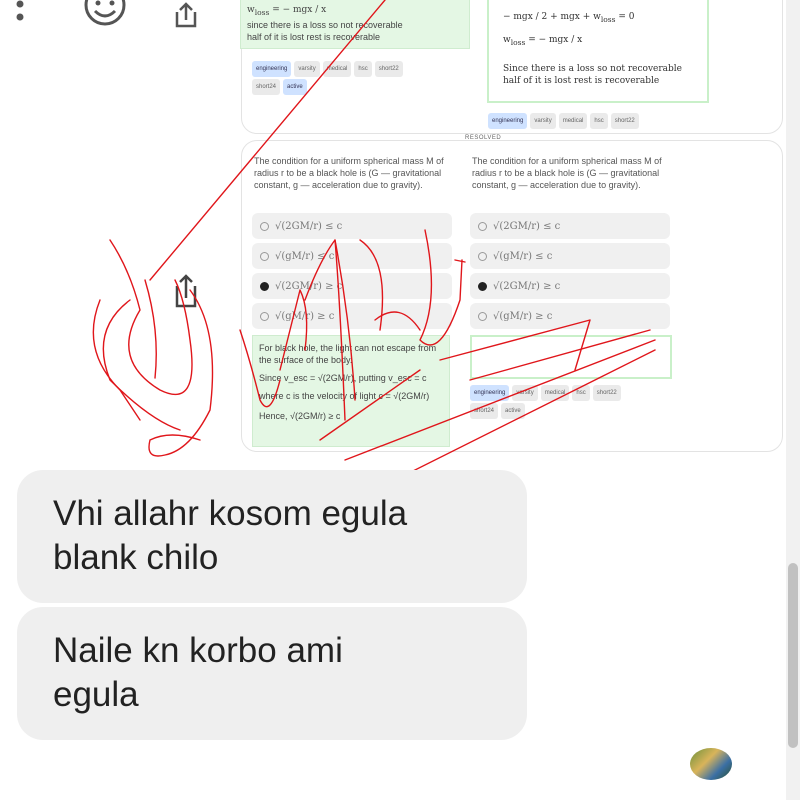 The height and width of the screenshot is (800, 800). Describe the element at coordinates (198, 672) in the screenshot. I see `message-text: Naile kn korbo ami egula` at that location.